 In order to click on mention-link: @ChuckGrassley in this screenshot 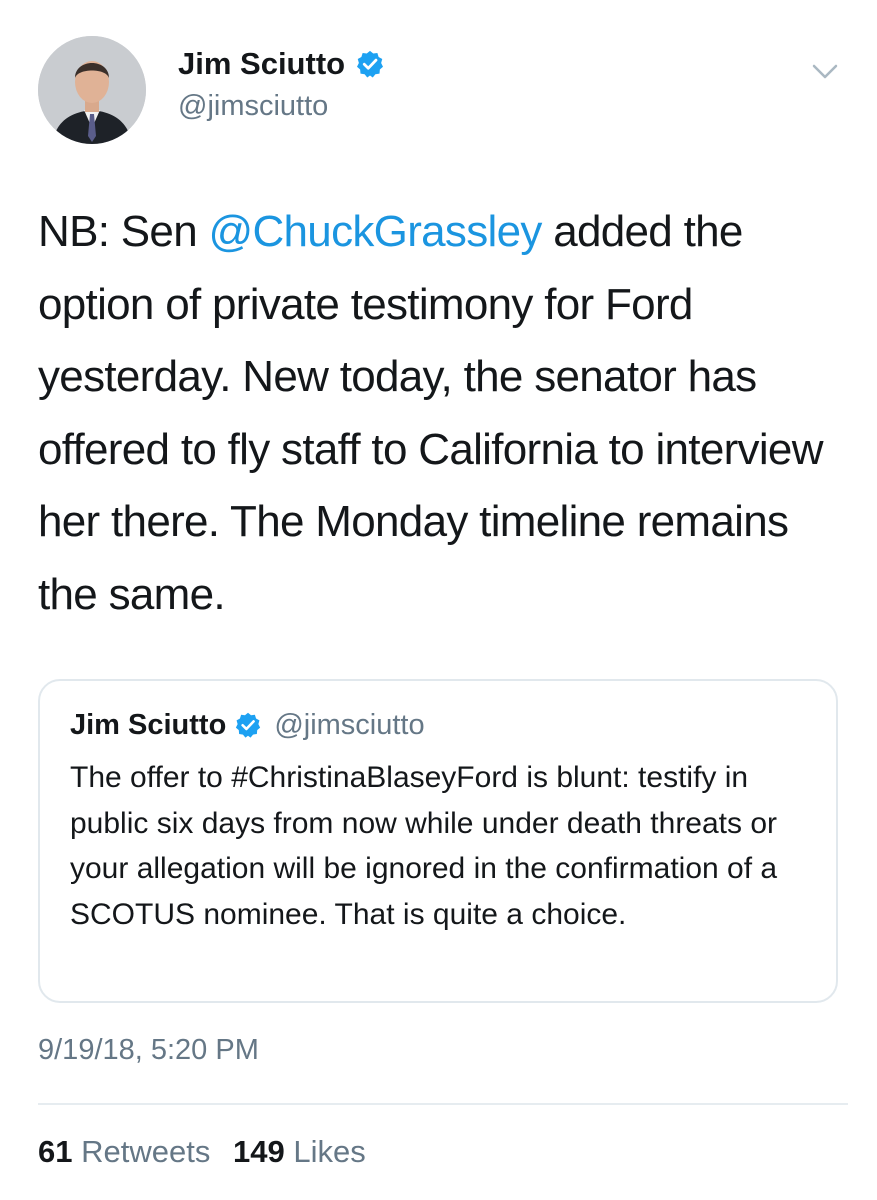, I will do `click(376, 231)`.